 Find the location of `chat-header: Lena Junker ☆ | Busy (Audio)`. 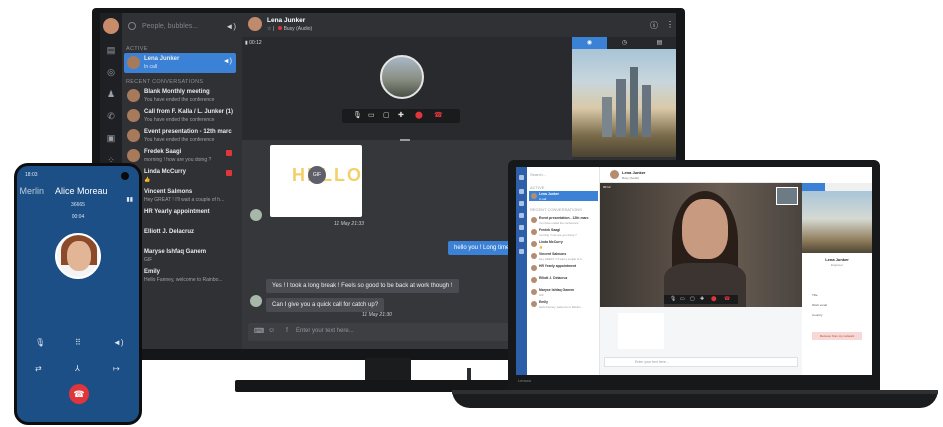

chat-header: Lena Junker ☆ | Busy (Audio) is located at coordinates (407, 25).